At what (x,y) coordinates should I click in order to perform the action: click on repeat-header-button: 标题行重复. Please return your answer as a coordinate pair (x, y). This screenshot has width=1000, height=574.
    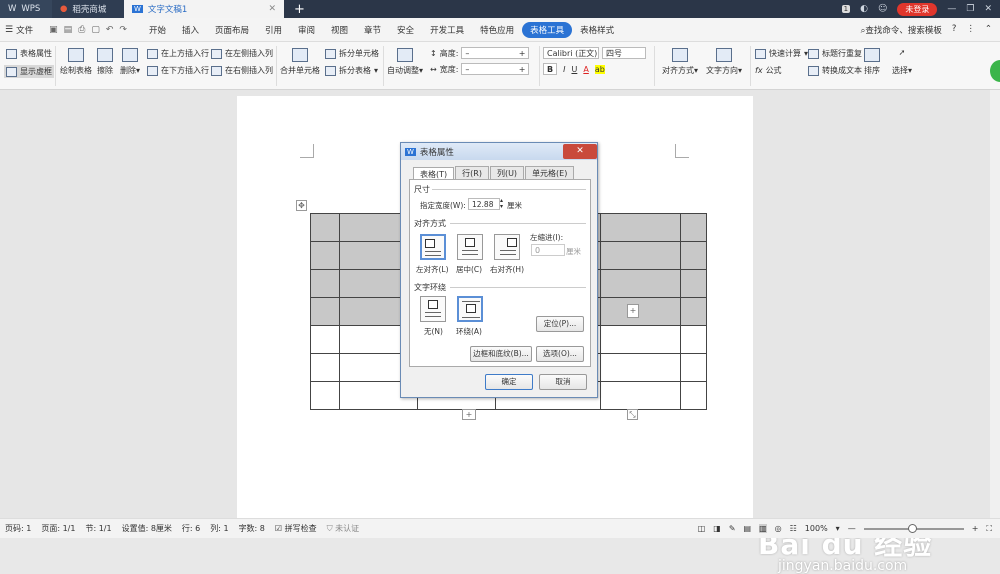
    Looking at the image, I should click on (835, 53).